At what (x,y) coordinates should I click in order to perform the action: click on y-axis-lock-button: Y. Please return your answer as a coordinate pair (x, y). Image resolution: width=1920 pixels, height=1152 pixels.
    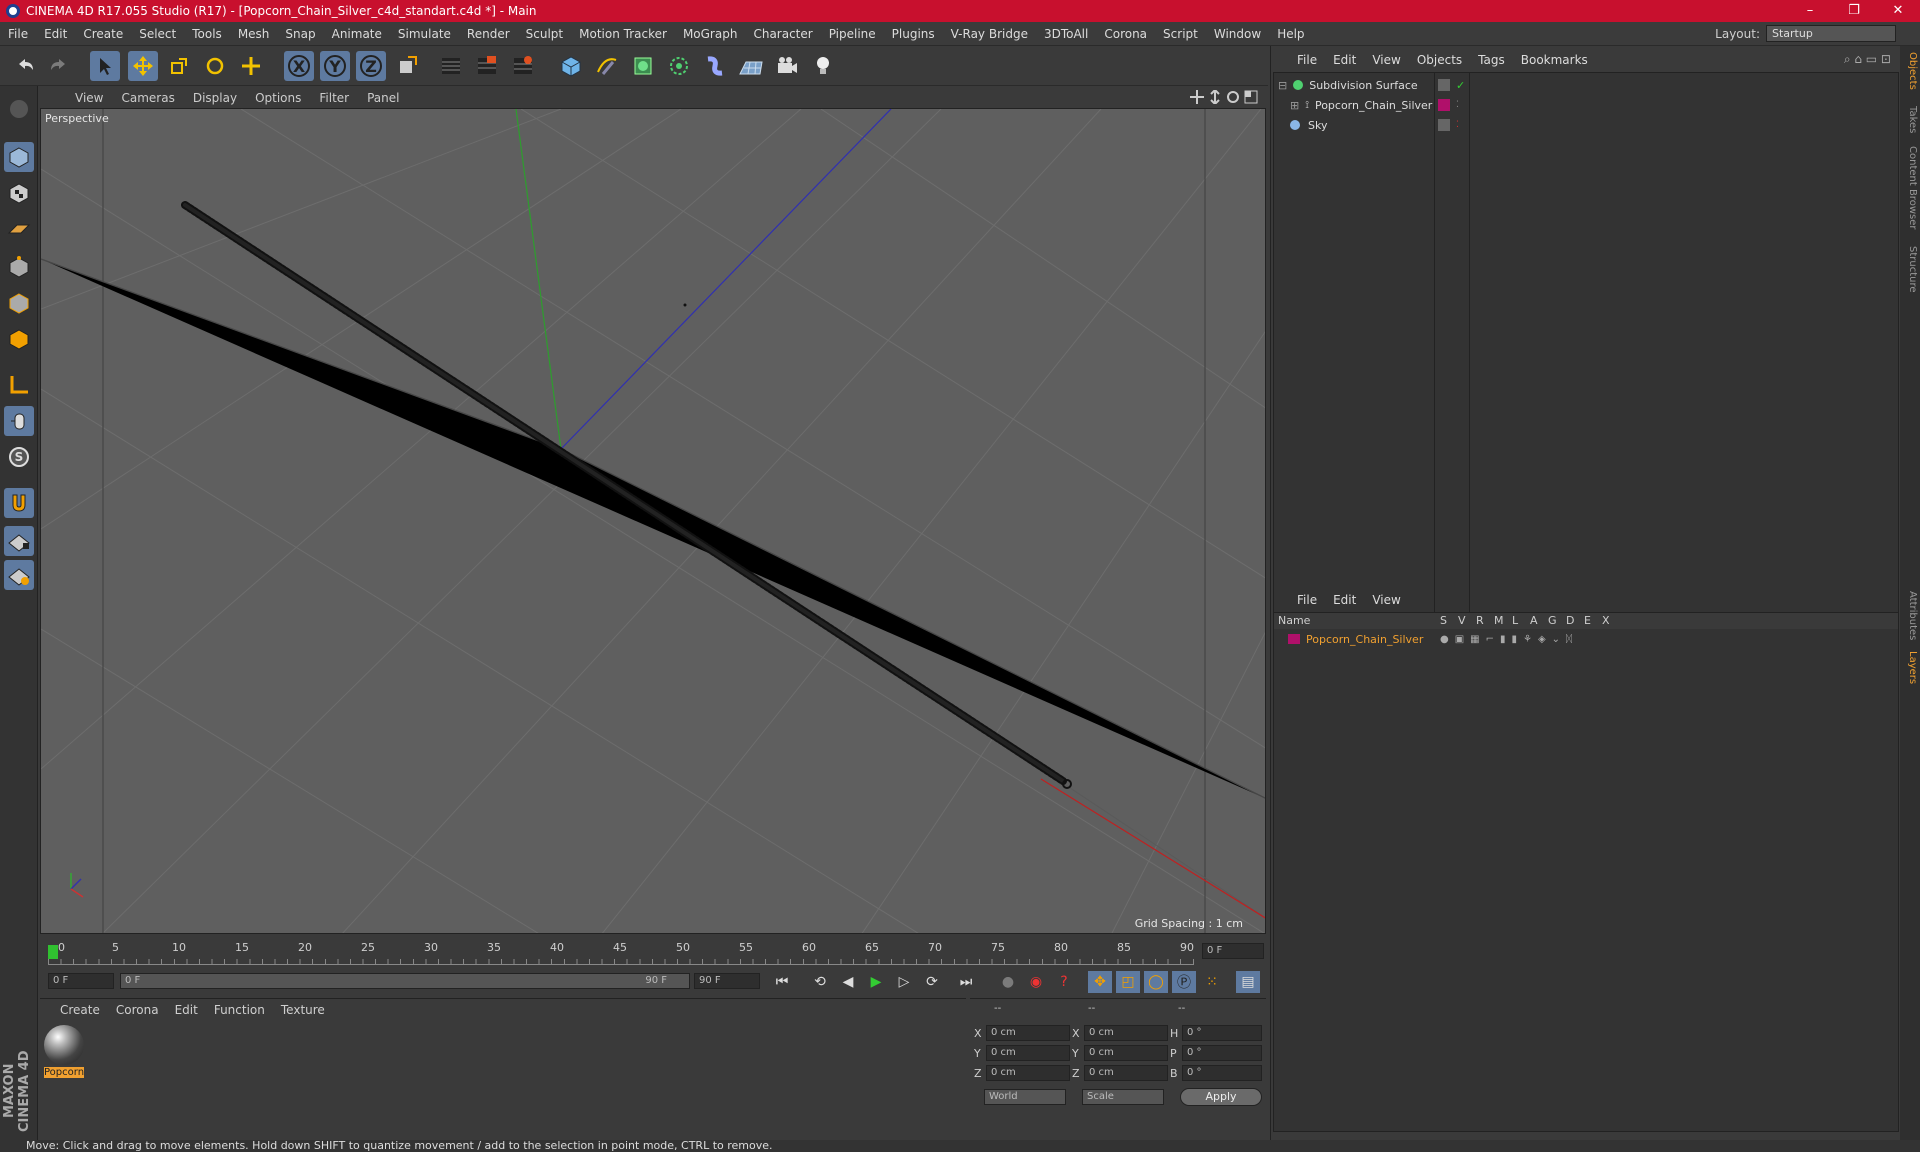
    Looking at the image, I should click on (335, 66).